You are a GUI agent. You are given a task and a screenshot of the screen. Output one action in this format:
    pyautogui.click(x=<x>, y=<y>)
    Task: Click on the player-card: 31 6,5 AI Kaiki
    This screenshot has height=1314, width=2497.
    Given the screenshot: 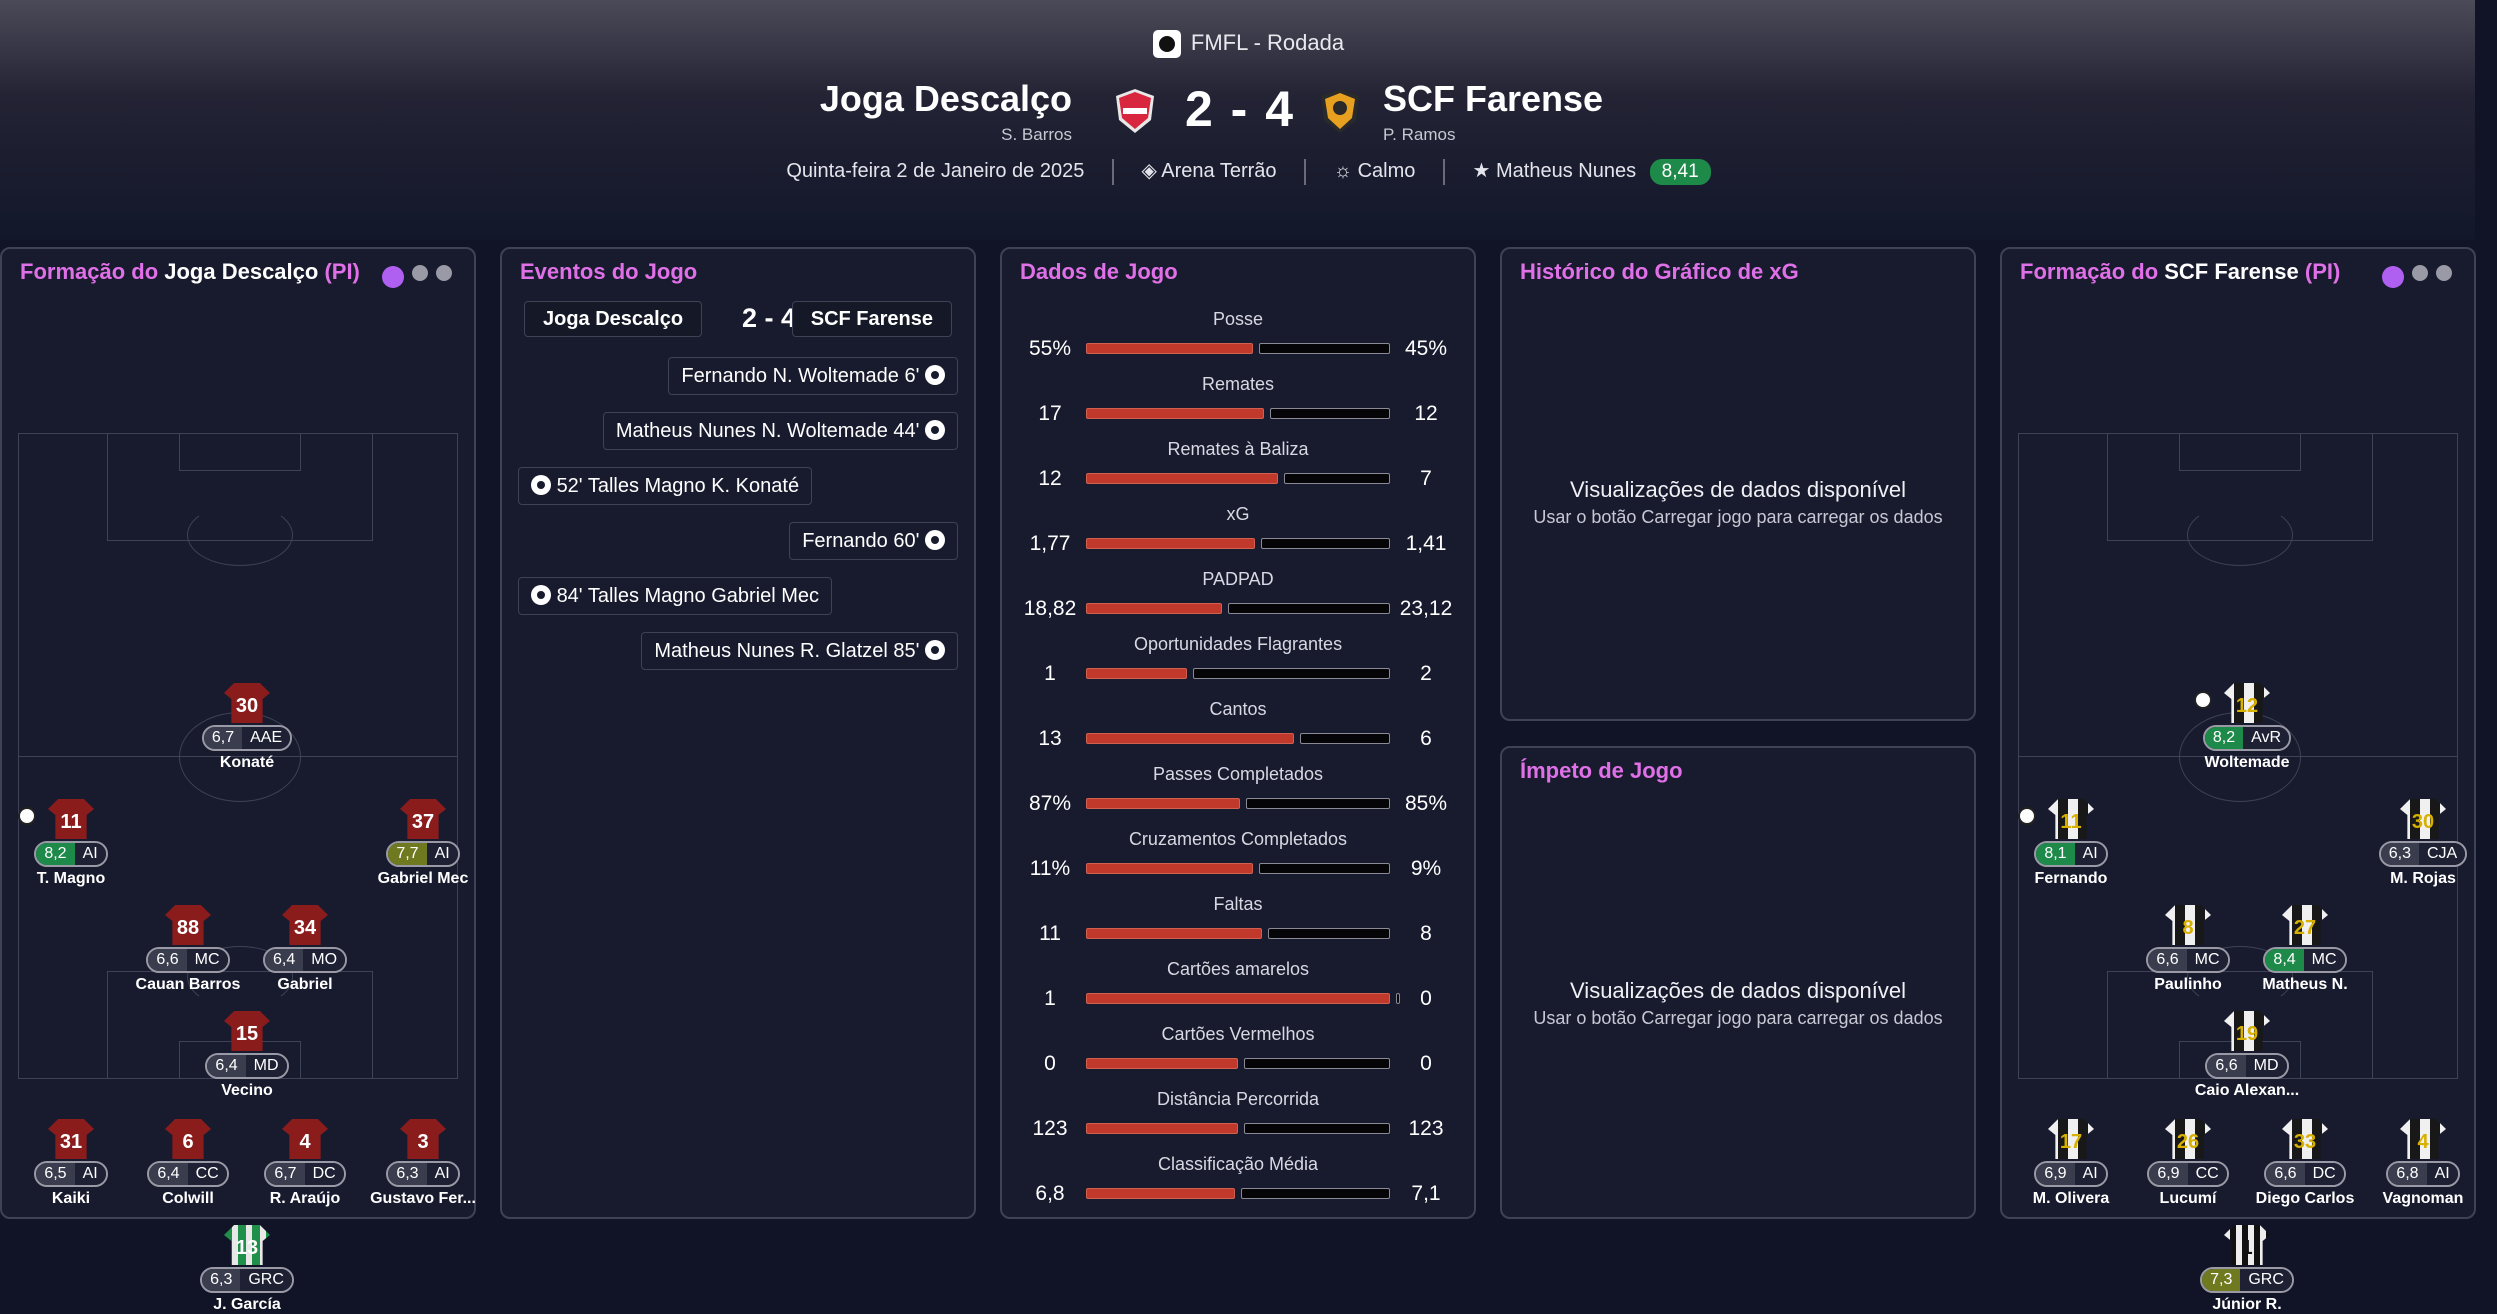 What is the action you would take?
    pyautogui.click(x=71, y=1163)
    